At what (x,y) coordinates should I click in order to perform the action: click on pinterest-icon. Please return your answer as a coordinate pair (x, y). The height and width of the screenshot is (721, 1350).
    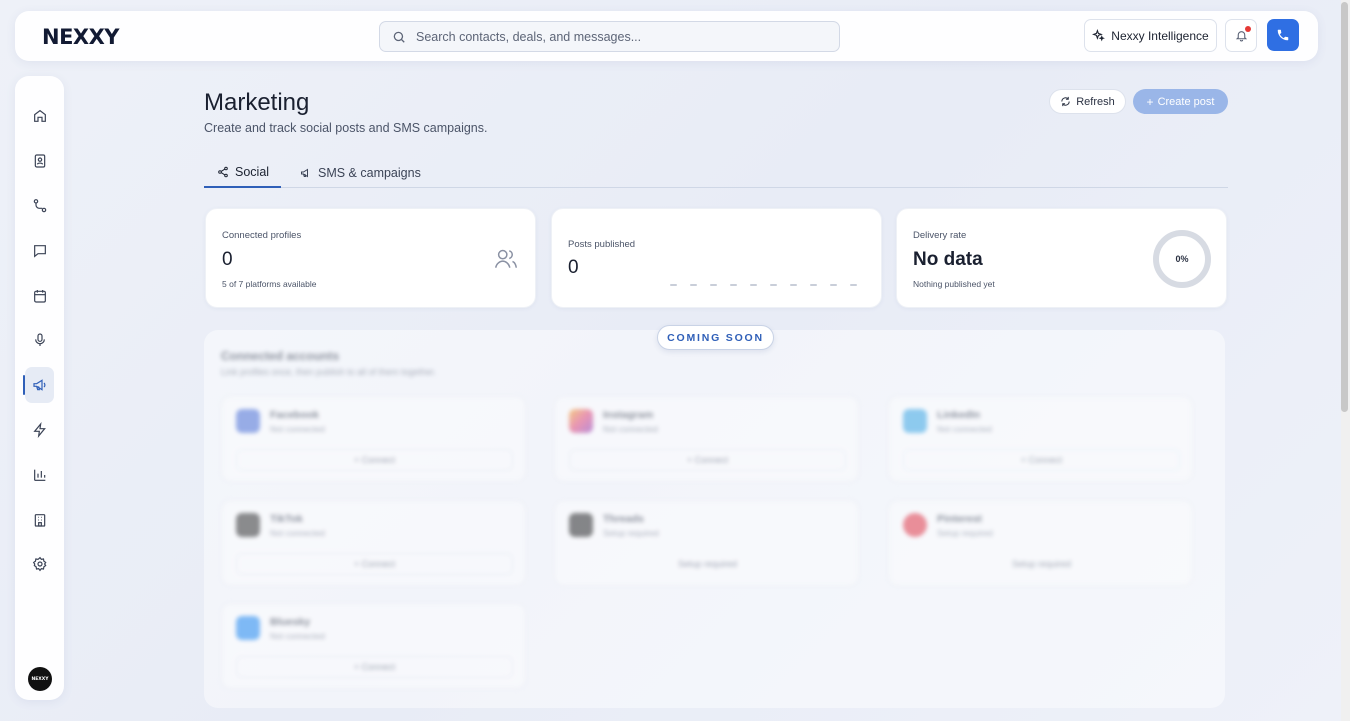
    Looking at the image, I should click on (915, 525).